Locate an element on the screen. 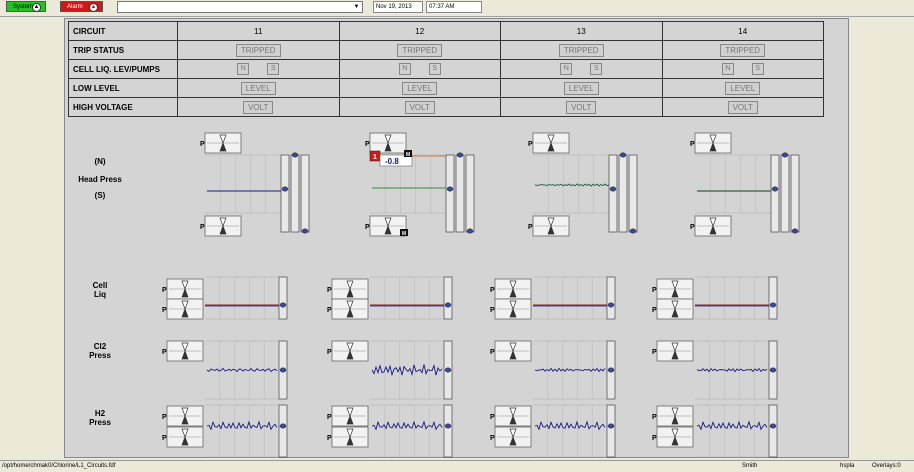 This screenshot has width=914, height=472. toolbar: System ▲ Alarm ▲ ▼ Nov 19, 2013 07:37 AM is located at coordinates (457, 8).